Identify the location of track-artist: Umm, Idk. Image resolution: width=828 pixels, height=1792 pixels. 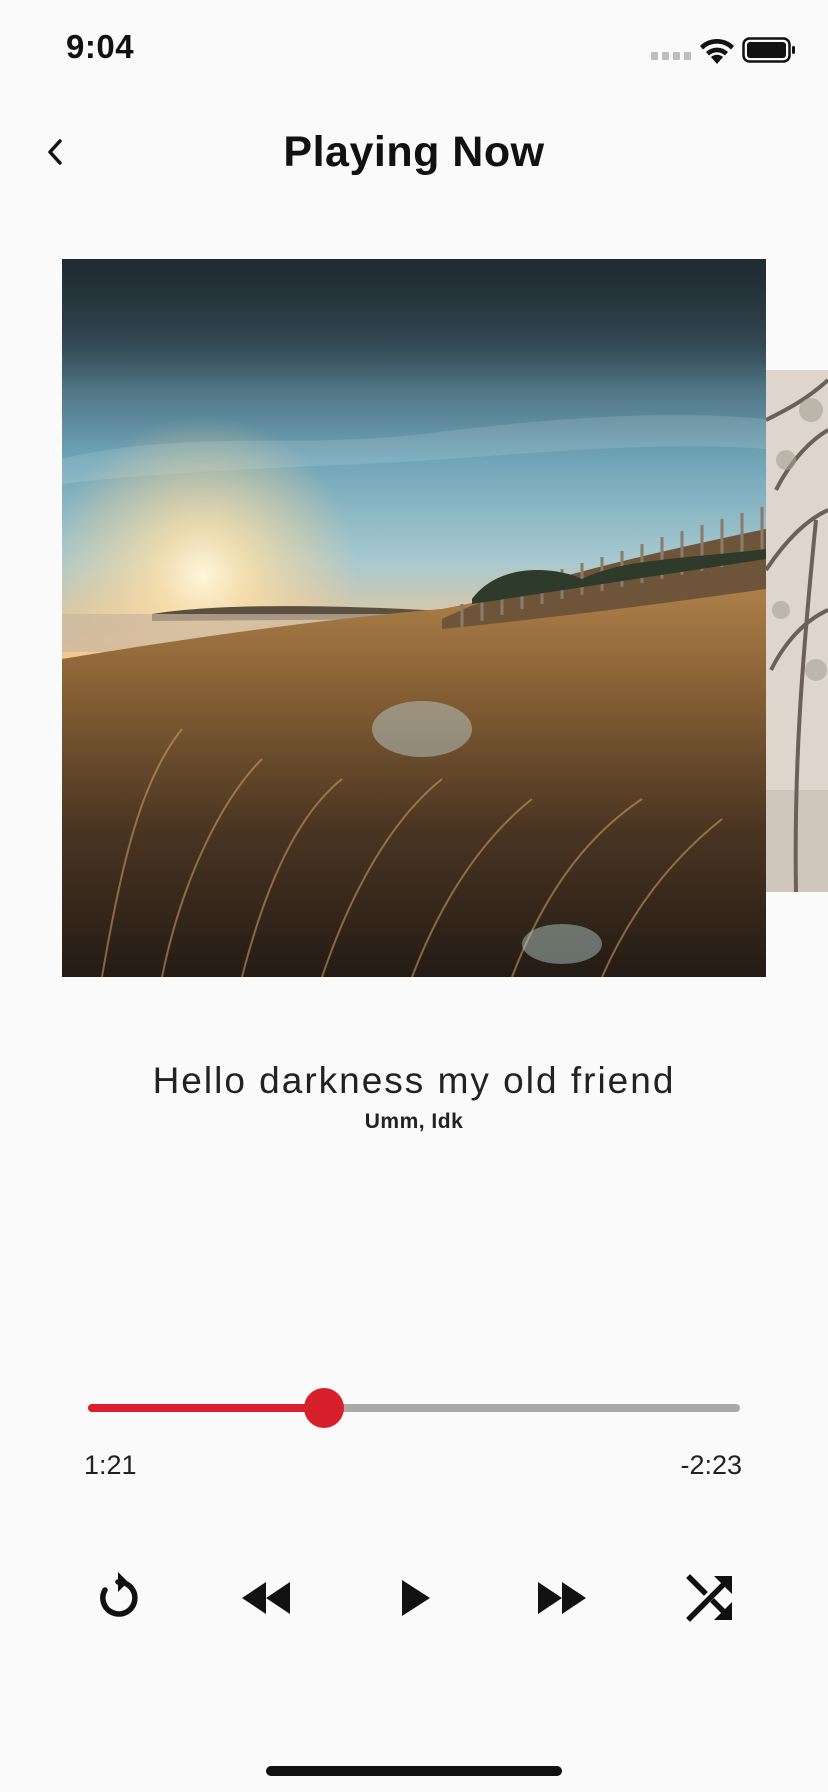
(414, 1121).